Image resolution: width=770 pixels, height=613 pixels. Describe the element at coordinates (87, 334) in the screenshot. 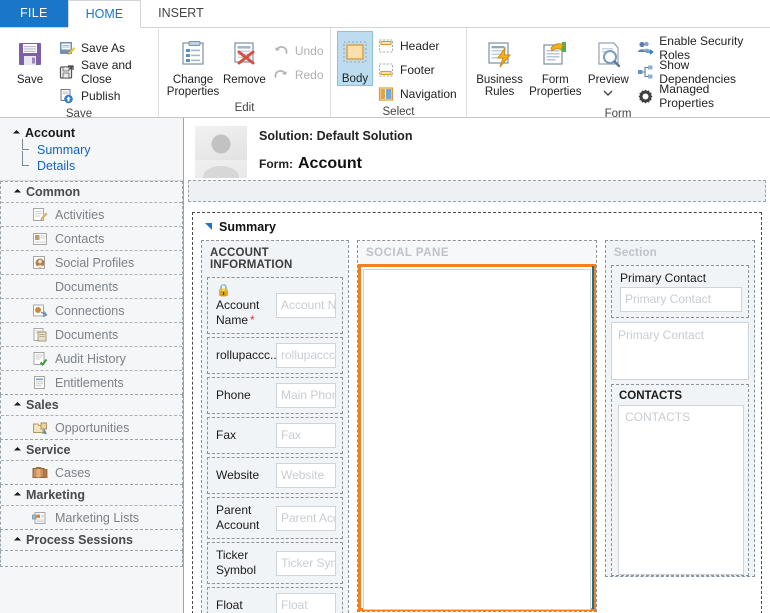

I see `sidebar-item-documents-label: Documents` at that location.